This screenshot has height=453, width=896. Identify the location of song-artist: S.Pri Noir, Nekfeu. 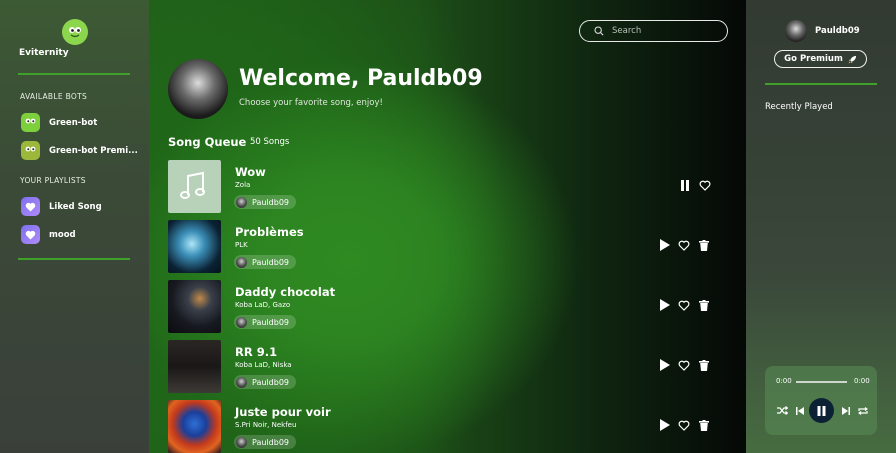
(266, 425).